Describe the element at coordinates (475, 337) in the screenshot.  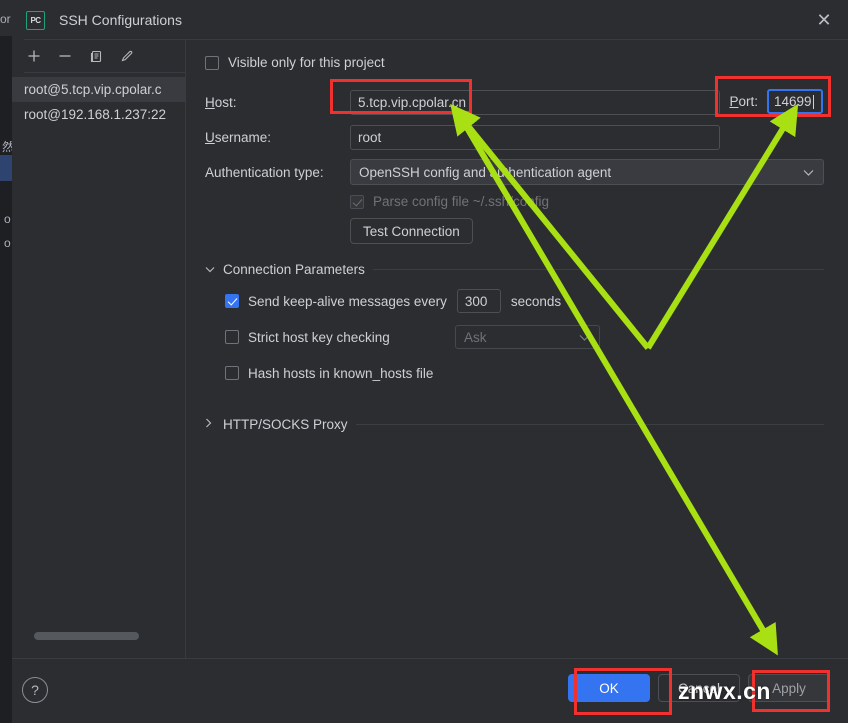
I see `strict-host-value: Ask` at that location.